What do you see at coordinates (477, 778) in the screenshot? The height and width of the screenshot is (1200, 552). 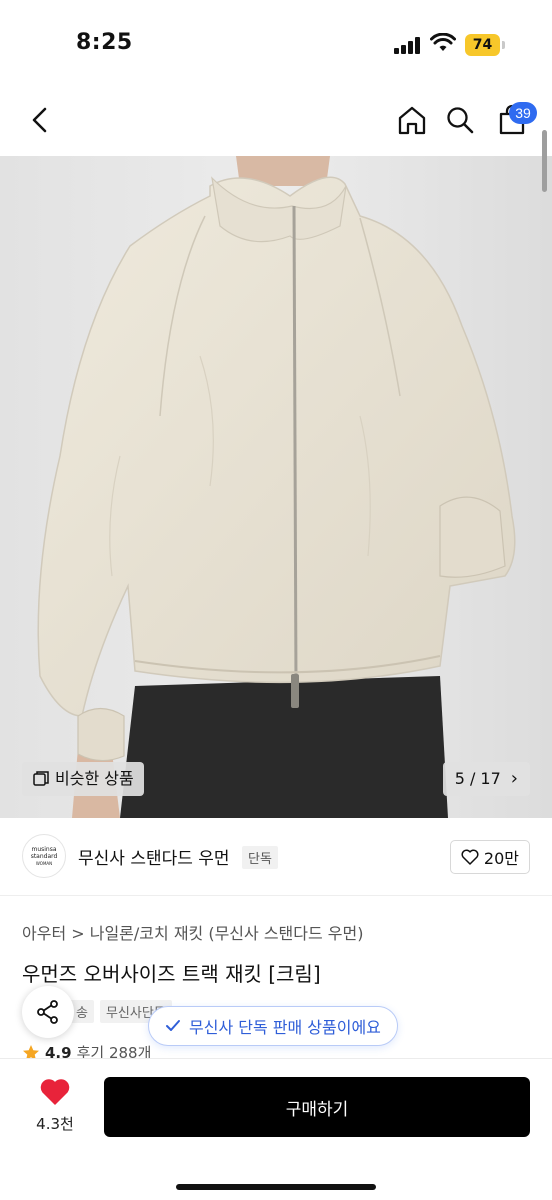 I see `page-indicator-text: 5 / 17` at bounding box center [477, 778].